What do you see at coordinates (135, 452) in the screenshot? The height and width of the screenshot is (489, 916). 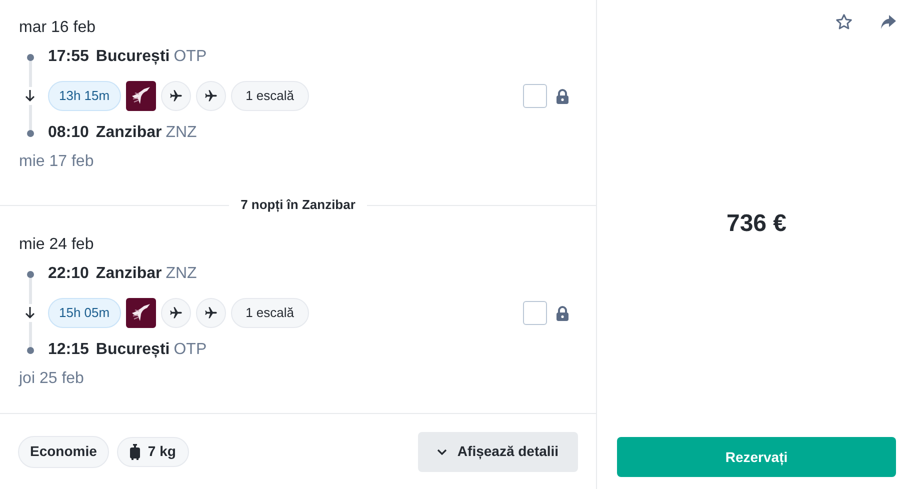 I see `suitcase-icon` at bounding box center [135, 452].